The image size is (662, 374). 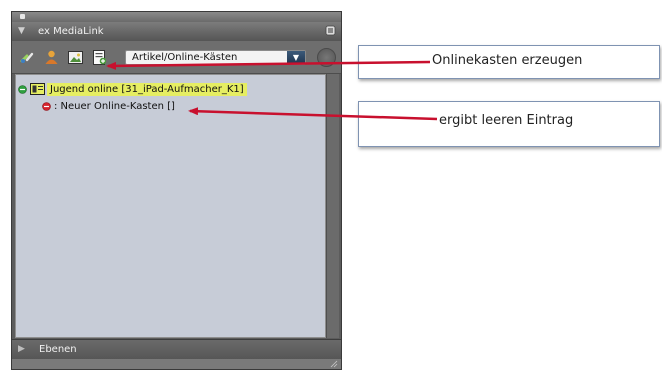 What do you see at coordinates (75, 57) in the screenshot?
I see `image-icon` at bounding box center [75, 57].